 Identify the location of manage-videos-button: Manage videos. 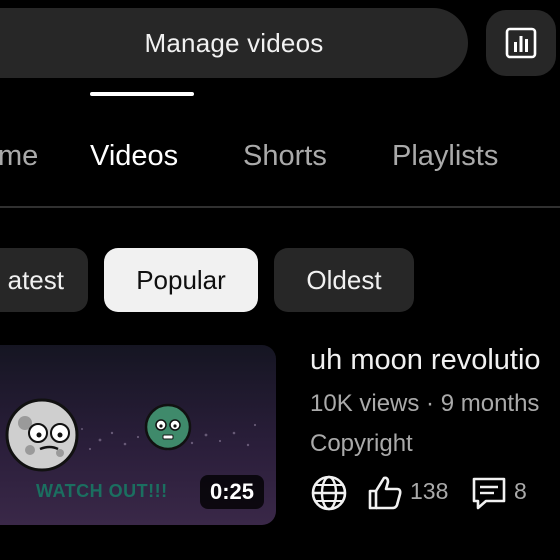
(234, 43).